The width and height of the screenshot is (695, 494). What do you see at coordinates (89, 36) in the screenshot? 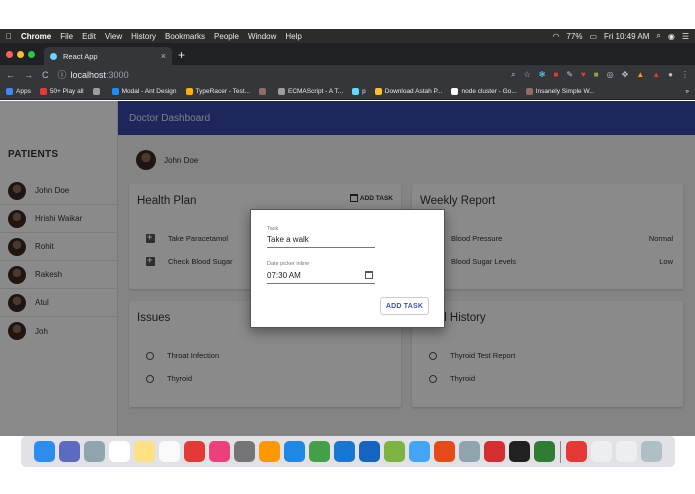
I see `menu-edit: Edit` at bounding box center [89, 36].